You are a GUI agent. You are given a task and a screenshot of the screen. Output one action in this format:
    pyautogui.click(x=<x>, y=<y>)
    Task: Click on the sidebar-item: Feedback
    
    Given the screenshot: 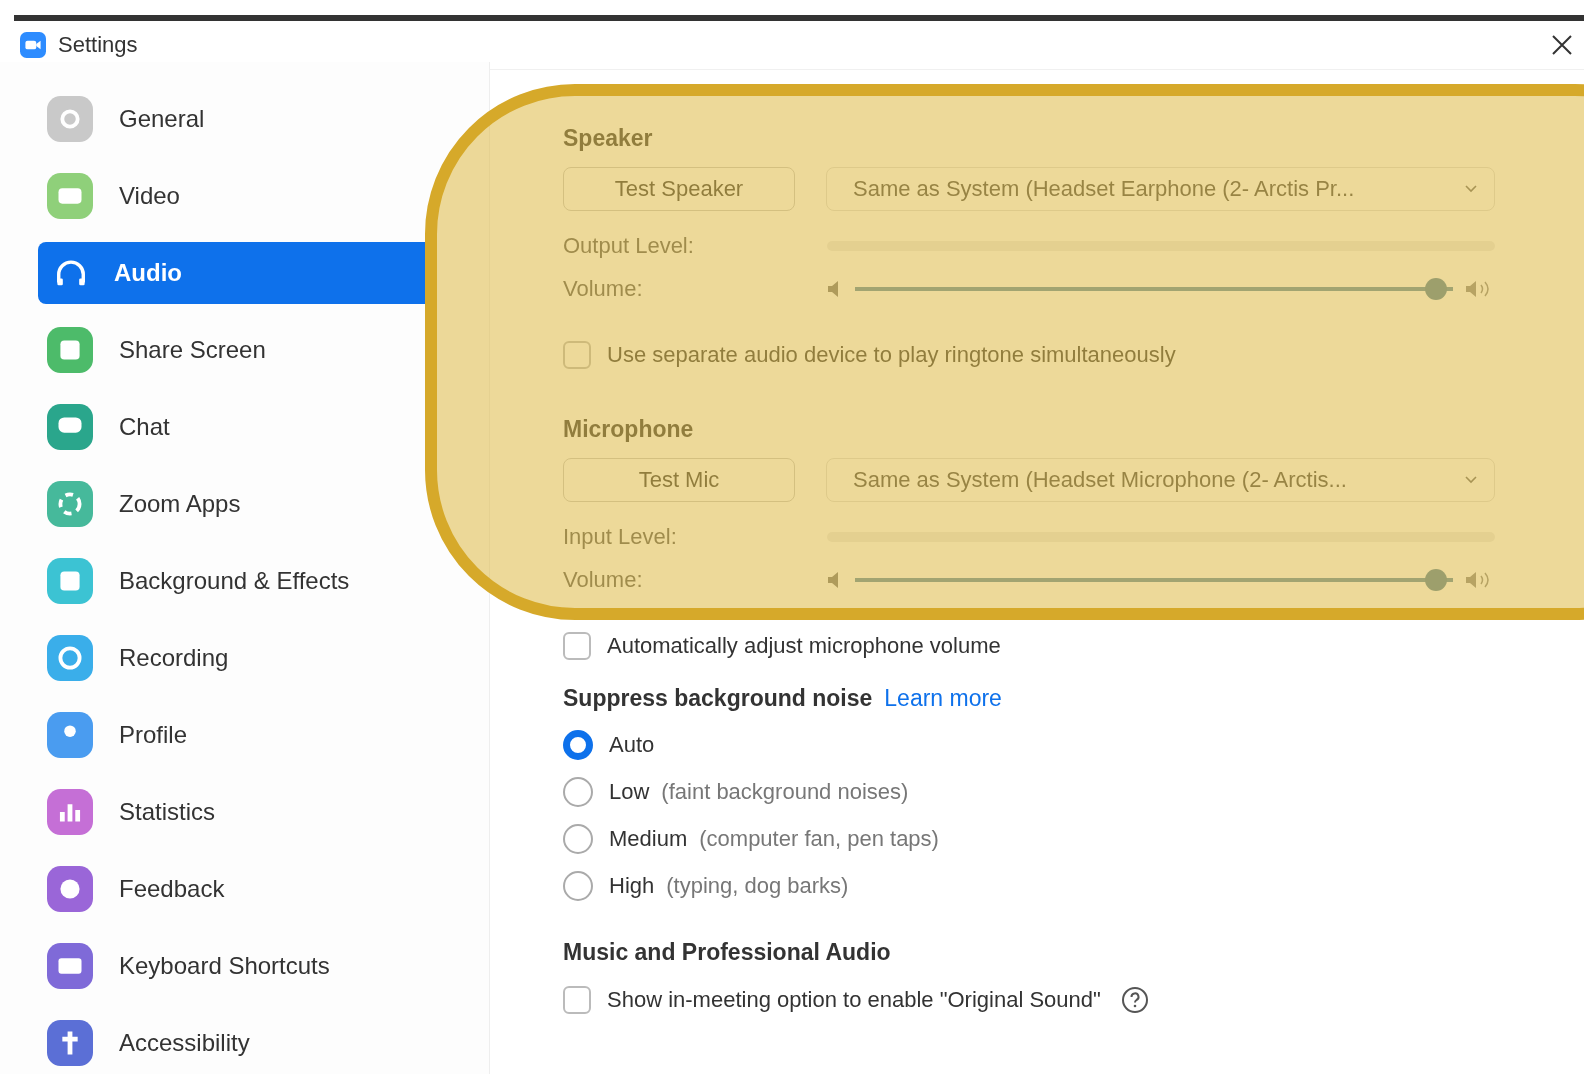 What is the action you would take?
    pyautogui.click(x=235, y=889)
    